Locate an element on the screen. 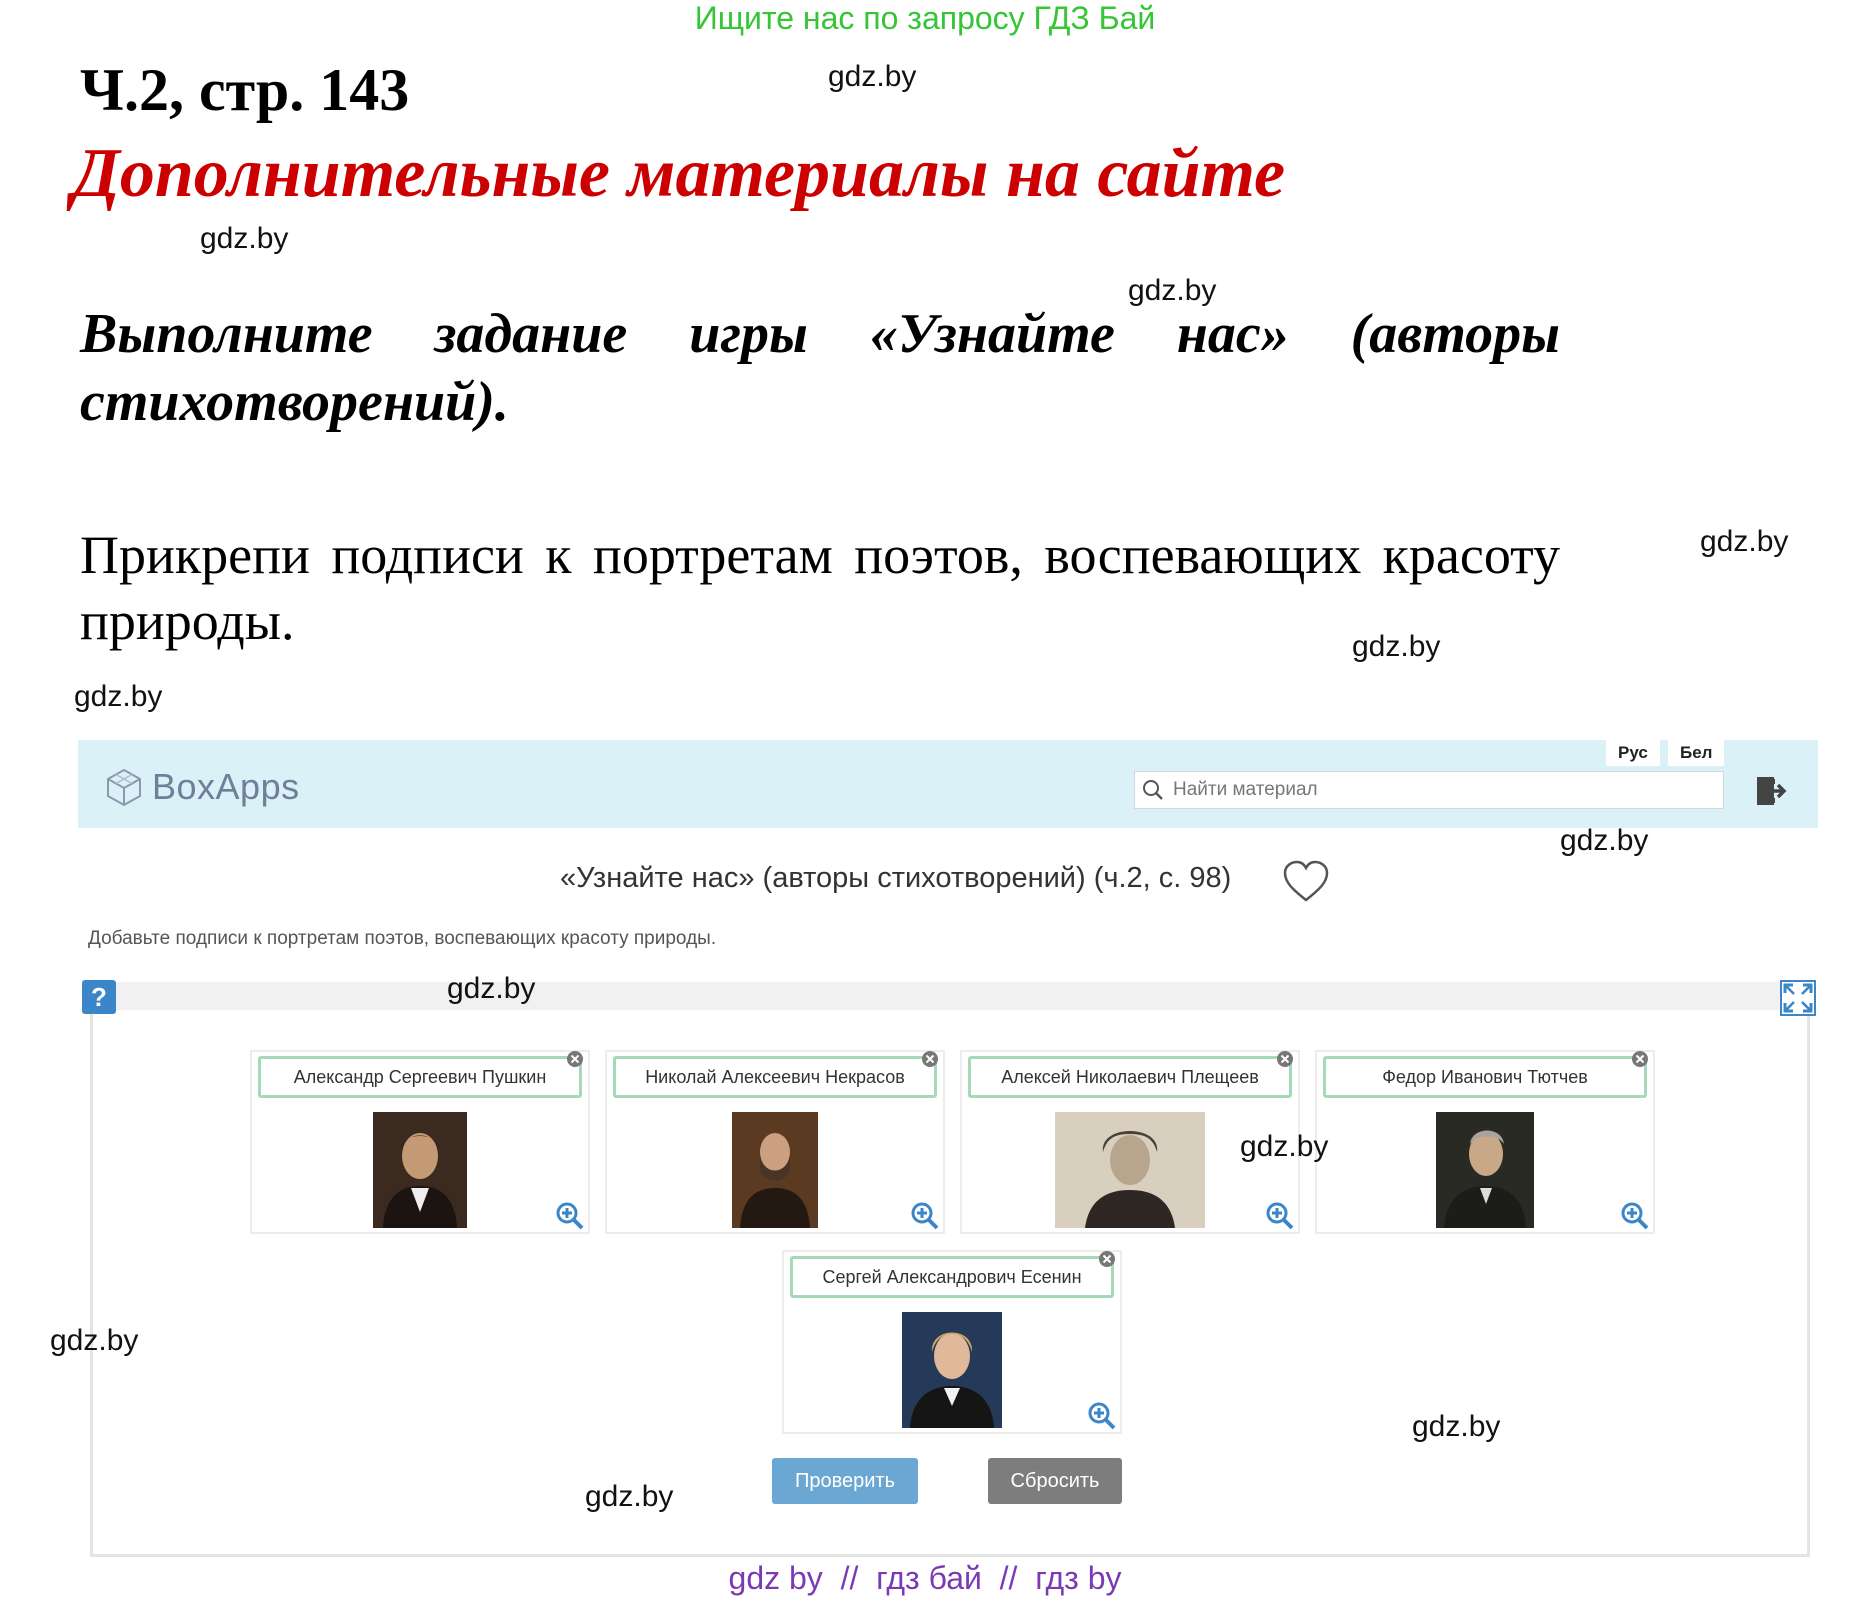  lang-ru-button: Рус is located at coordinates (1633, 753).